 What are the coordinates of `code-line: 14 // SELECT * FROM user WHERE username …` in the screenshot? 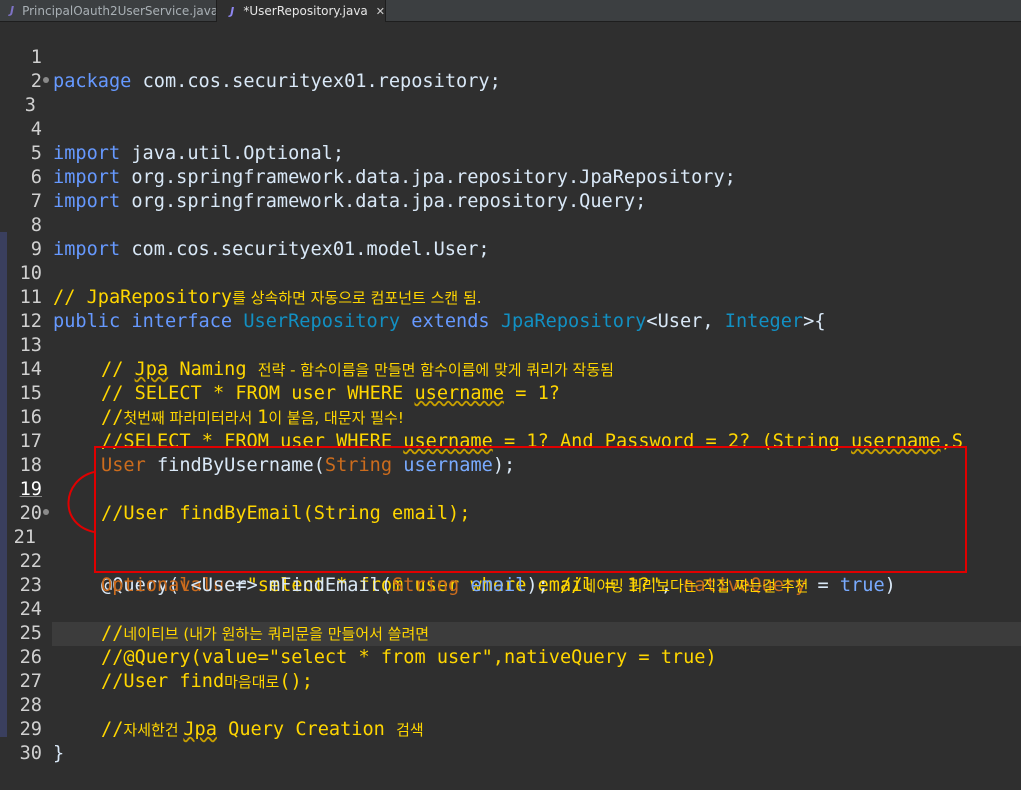 It's located at (510, 369).